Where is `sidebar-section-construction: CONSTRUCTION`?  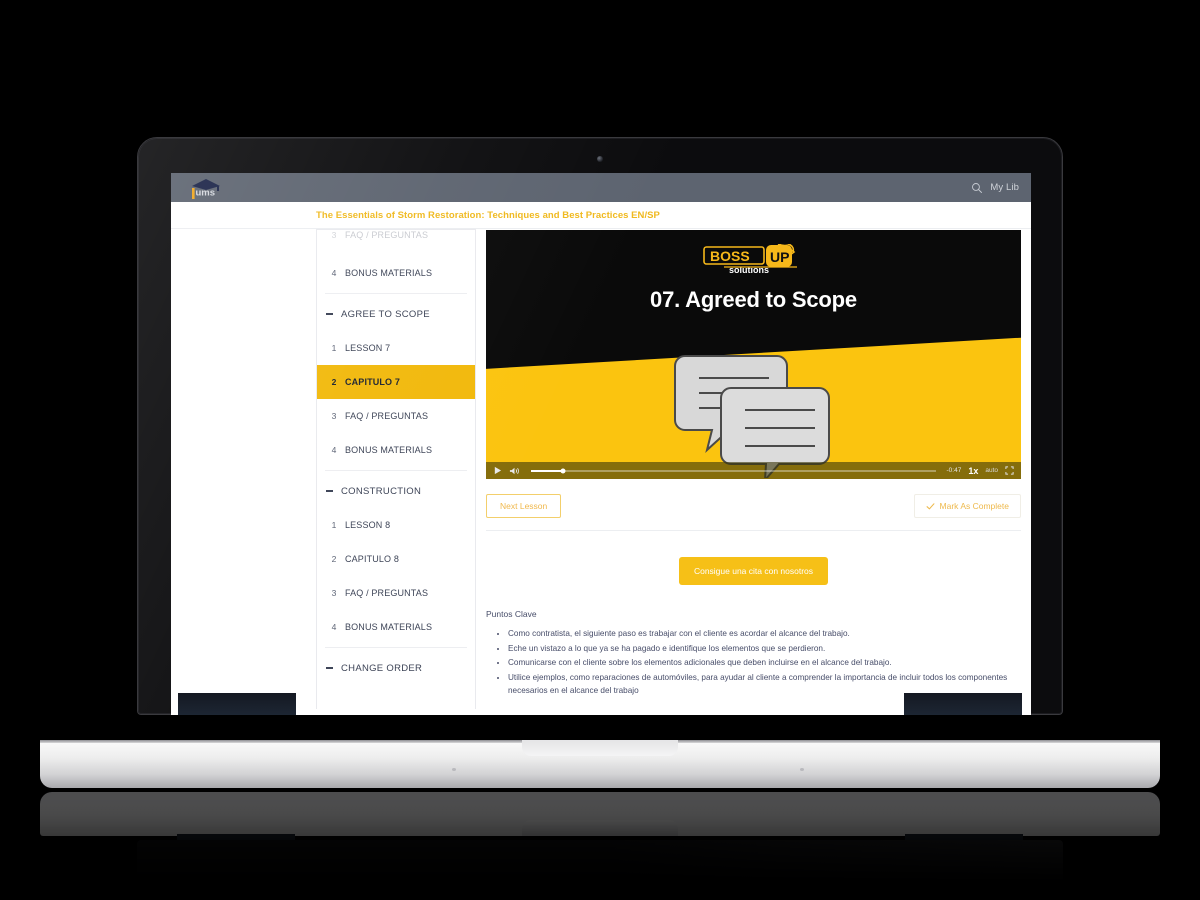
sidebar-section-construction: CONSTRUCTION is located at coordinates (396, 491).